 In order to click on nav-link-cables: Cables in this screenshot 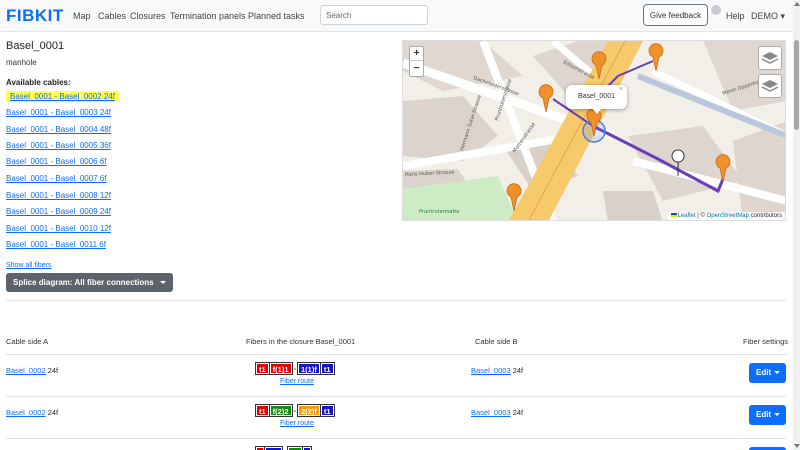, I will do `click(112, 16)`.